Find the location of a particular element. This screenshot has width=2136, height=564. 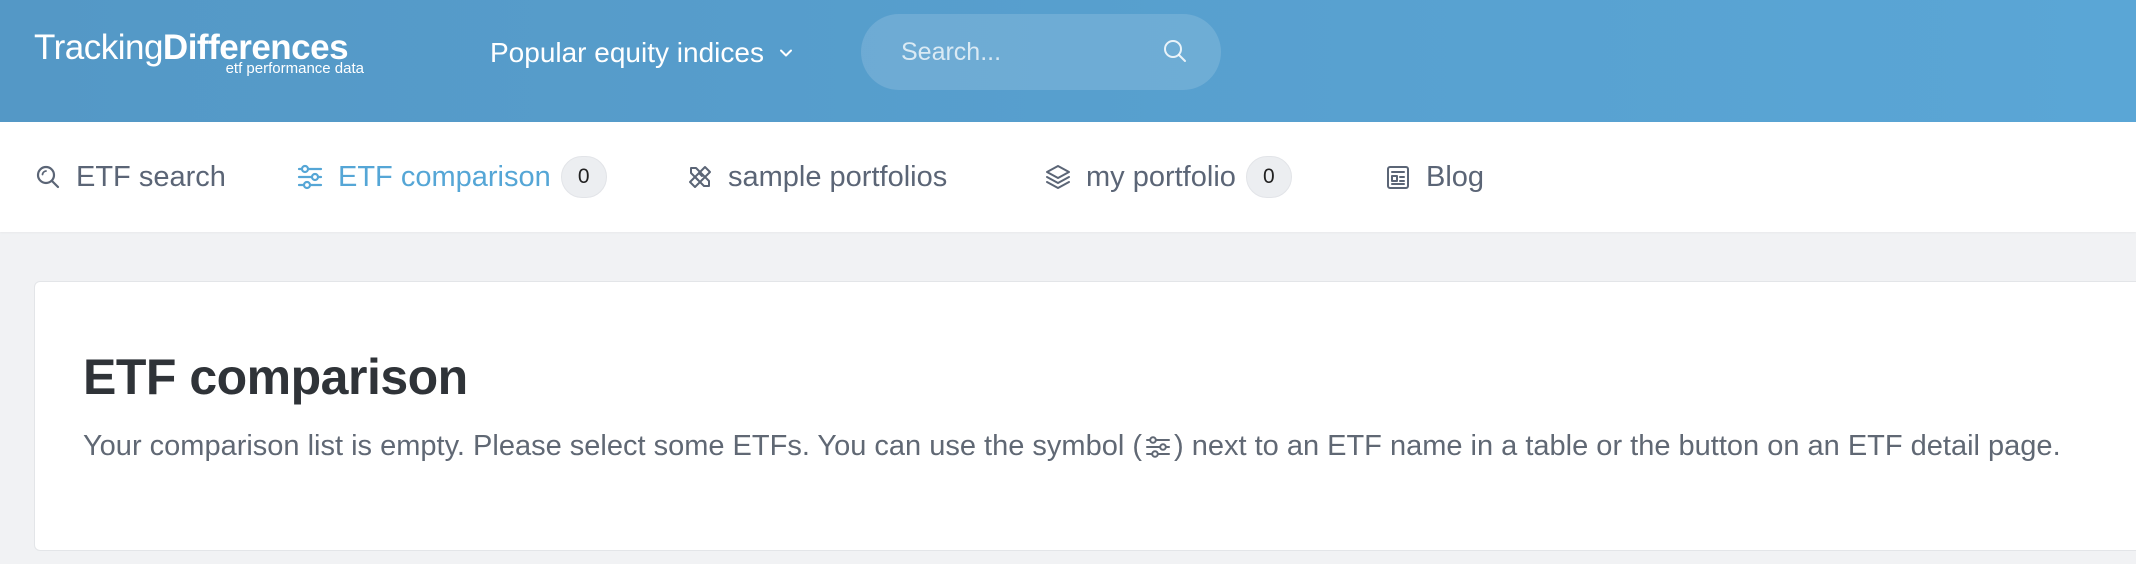

logo-tagline: etf performance data is located at coordinates (294, 68).